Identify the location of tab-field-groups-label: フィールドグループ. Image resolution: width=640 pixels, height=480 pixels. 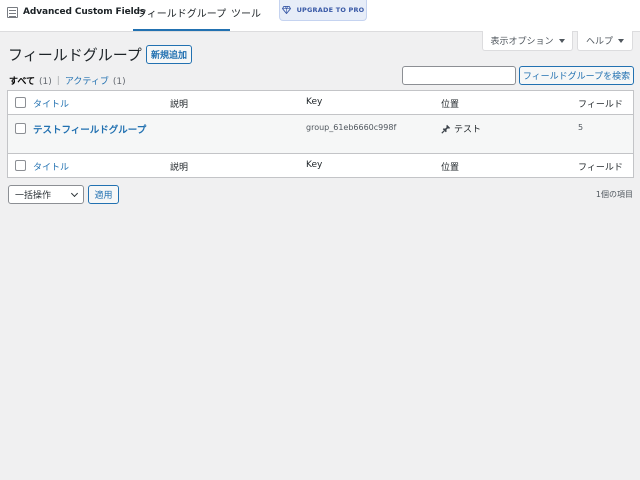
(182, 14).